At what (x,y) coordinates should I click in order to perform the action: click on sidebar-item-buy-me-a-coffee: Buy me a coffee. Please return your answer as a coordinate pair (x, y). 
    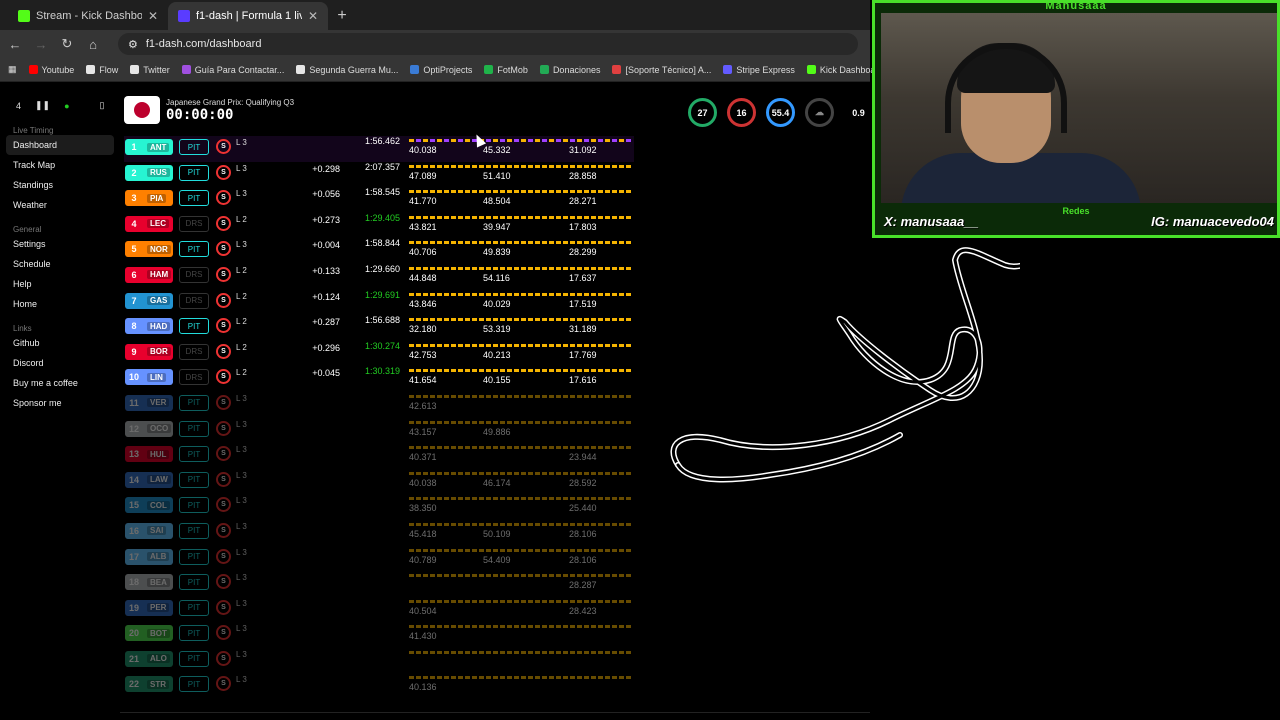
    Looking at the image, I should click on (59, 383).